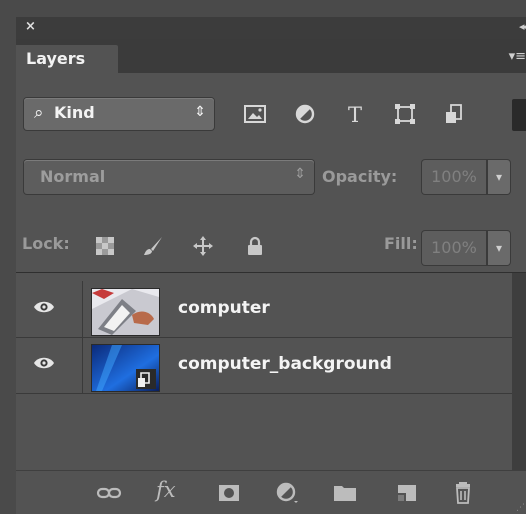 The image size is (526, 514). What do you see at coordinates (271, 56) in the screenshot?
I see `panel-tab-row: Layers ▾≡` at bounding box center [271, 56].